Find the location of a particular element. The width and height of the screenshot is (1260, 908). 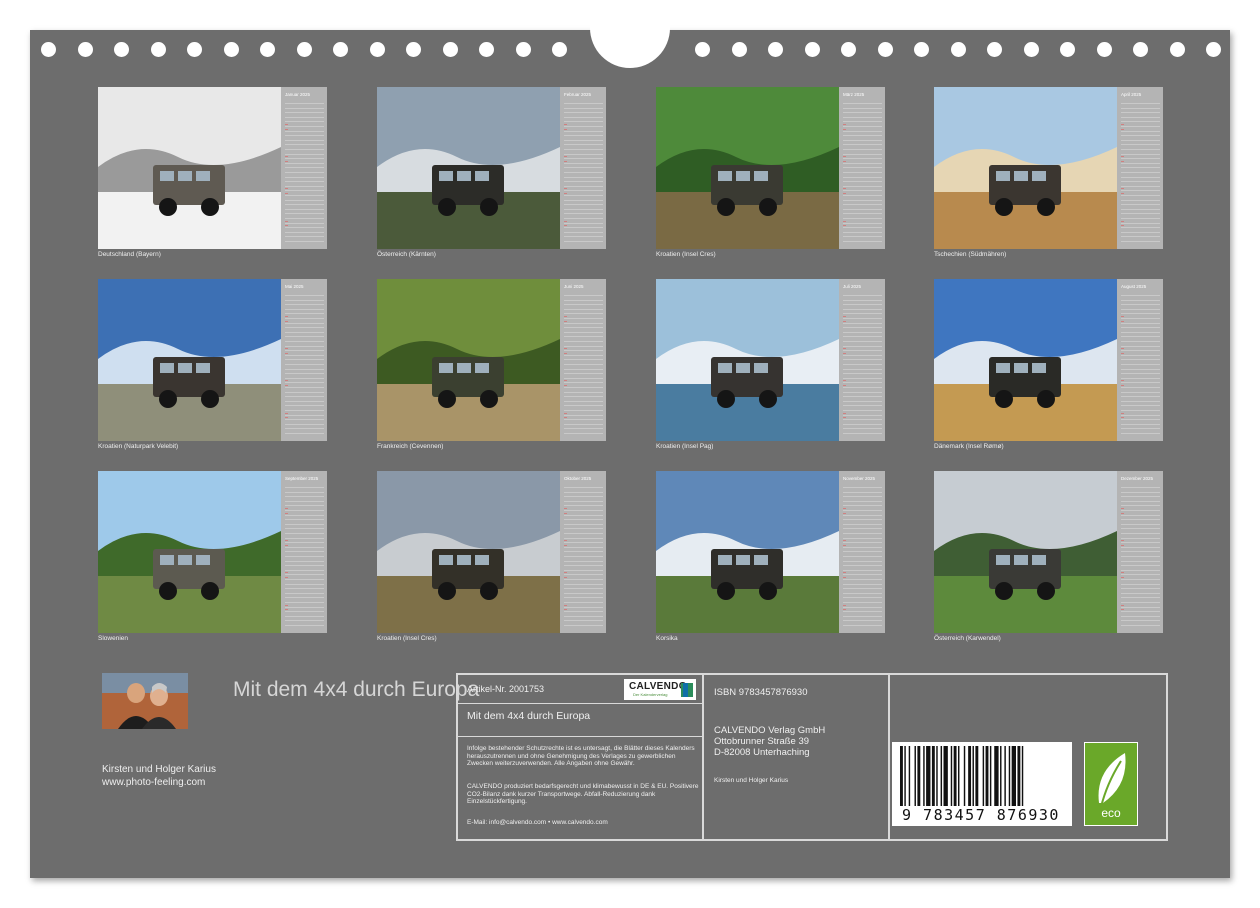

month-name: August 2025 is located at coordinates (1134, 286).